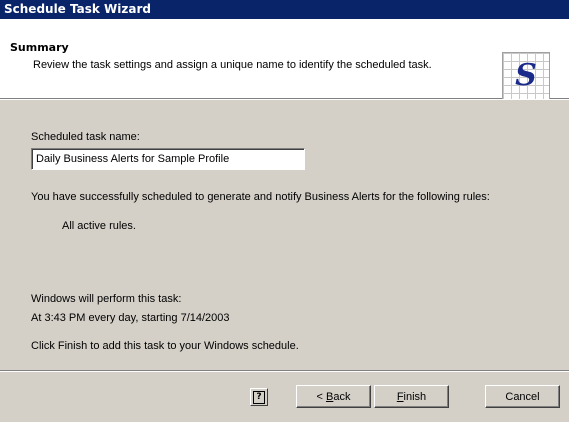 The width and height of the screenshot is (569, 422). What do you see at coordinates (168, 159) in the screenshot?
I see `task-name-field: Daily Business Alerts for Sample Profile` at bounding box center [168, 159].